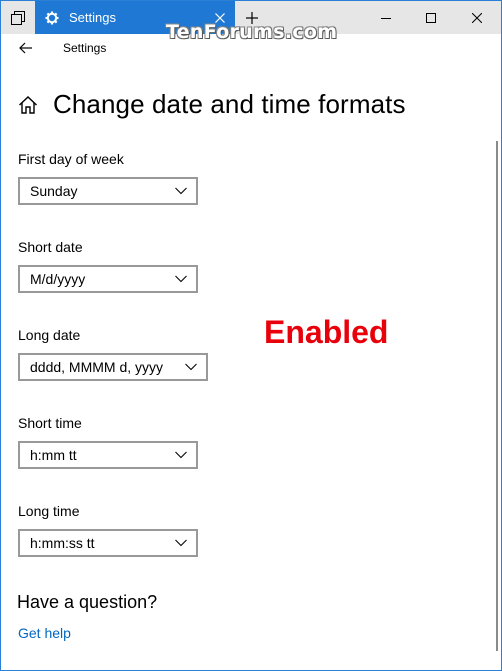 The image size is (502, 671). What do you see at coordinates (28, 105) in the screenshot?
I see `home-icon` at bounding box center [28, 105].